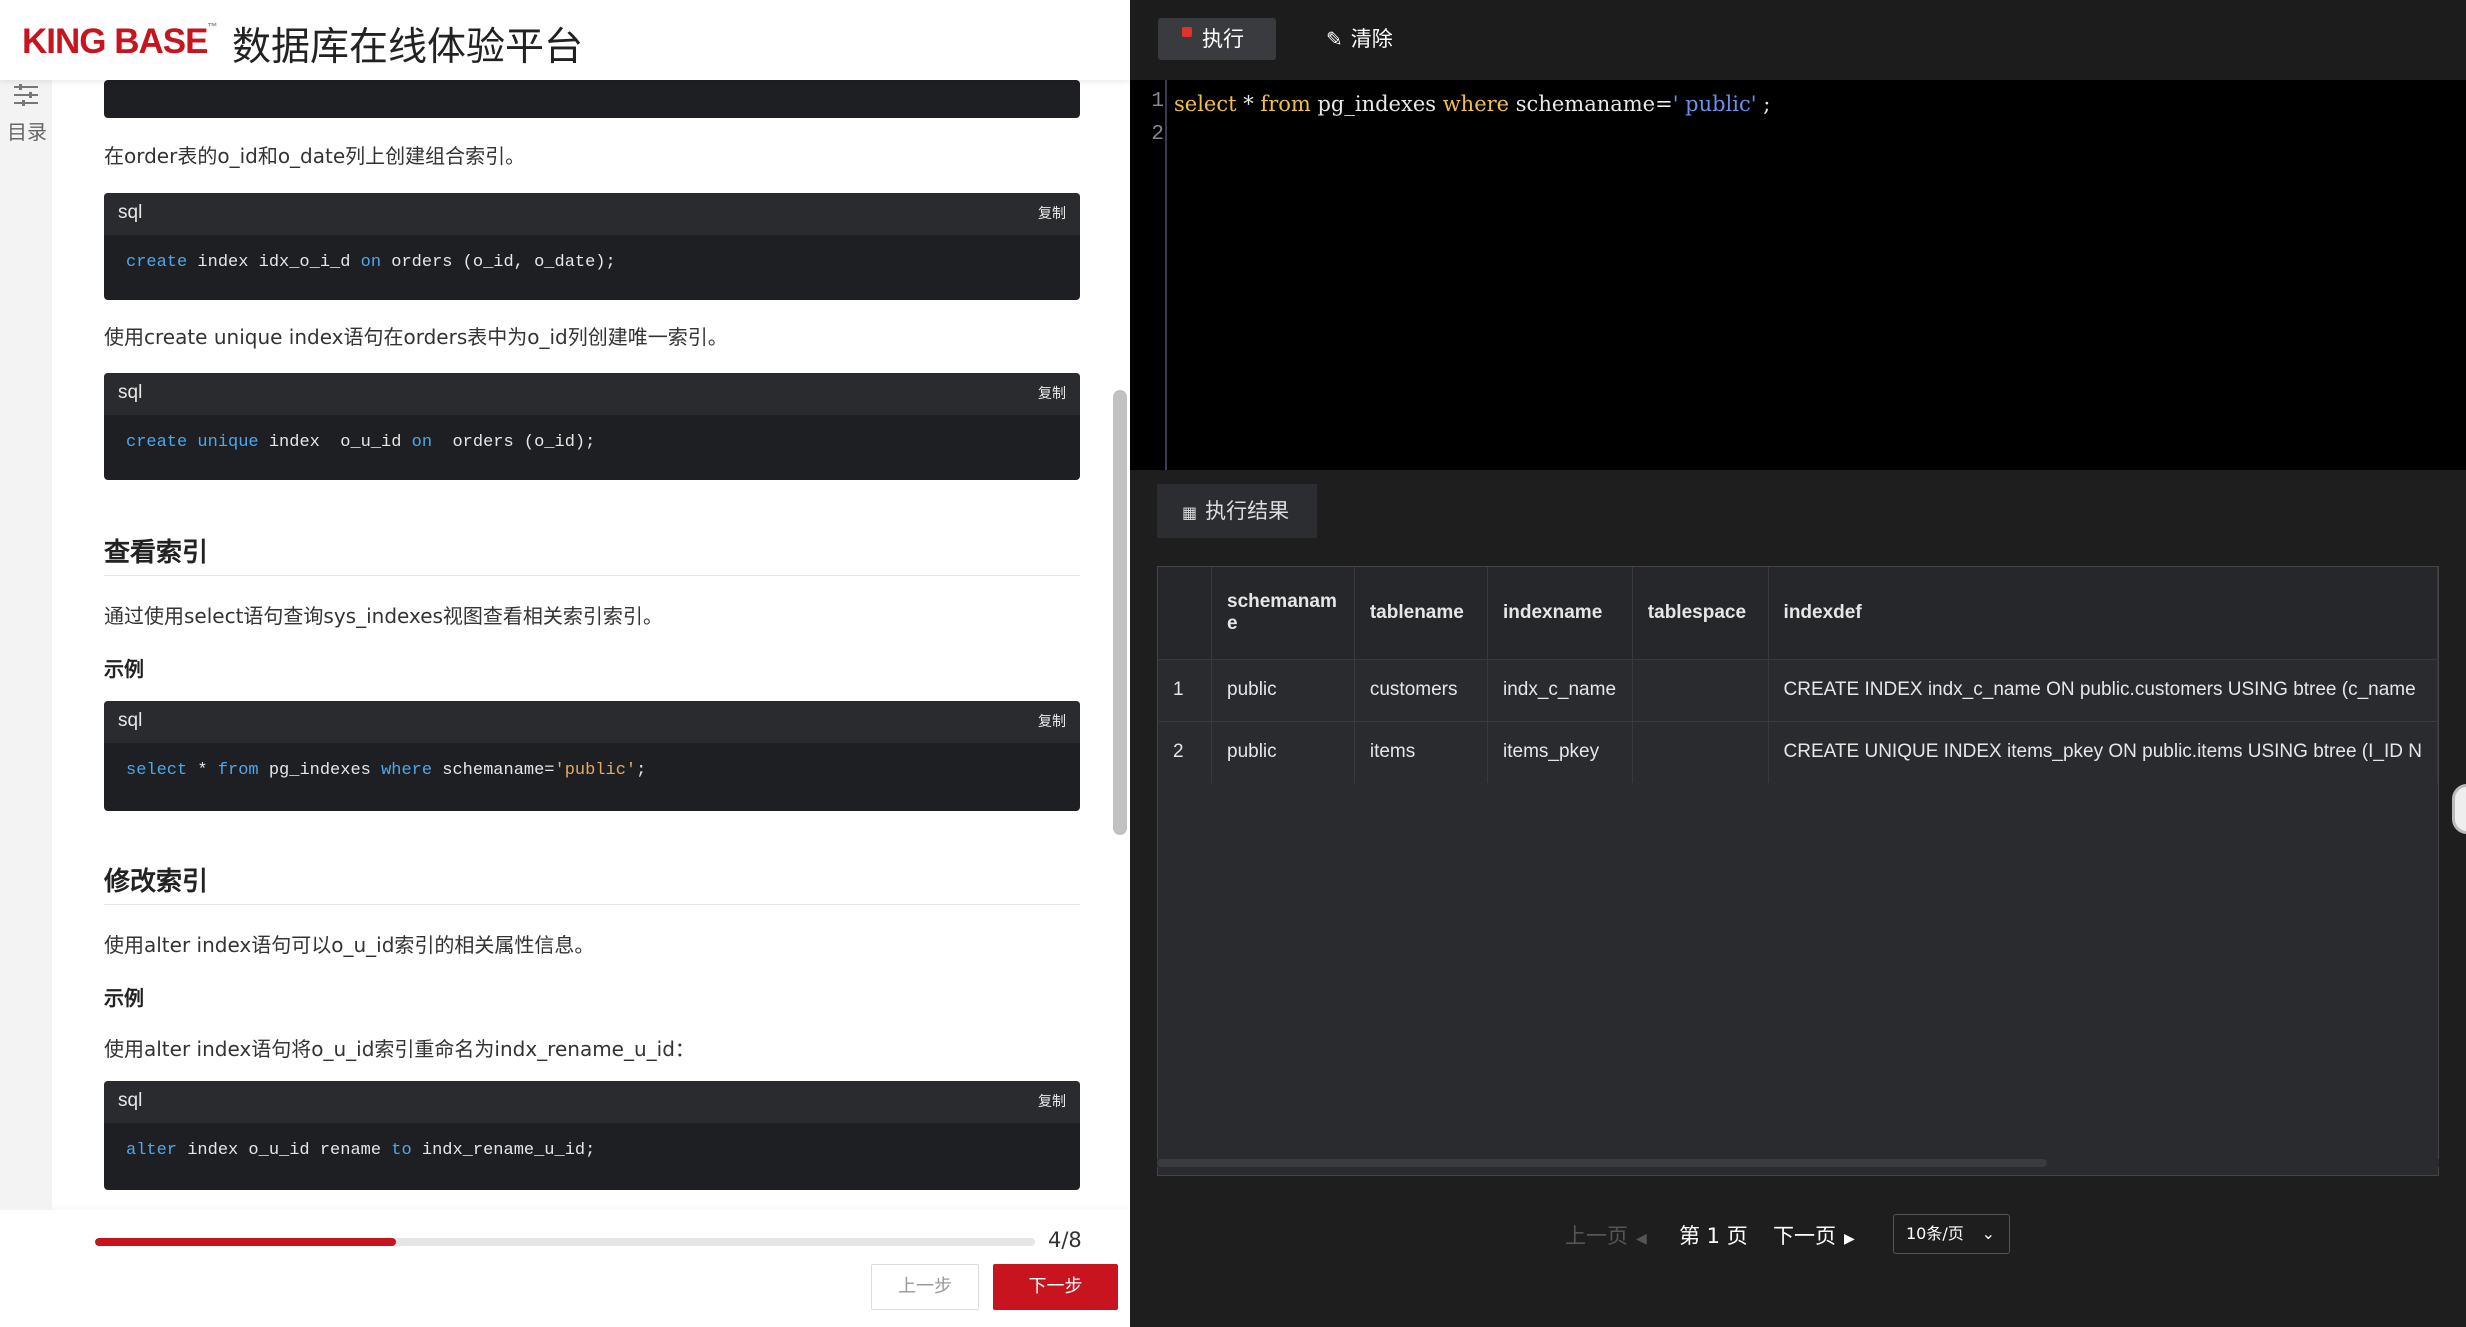 The image size is (2466, 1327). Describe the element at coordinates (1185, 751) in the screenshot. I see `row-index: 2` at that location.